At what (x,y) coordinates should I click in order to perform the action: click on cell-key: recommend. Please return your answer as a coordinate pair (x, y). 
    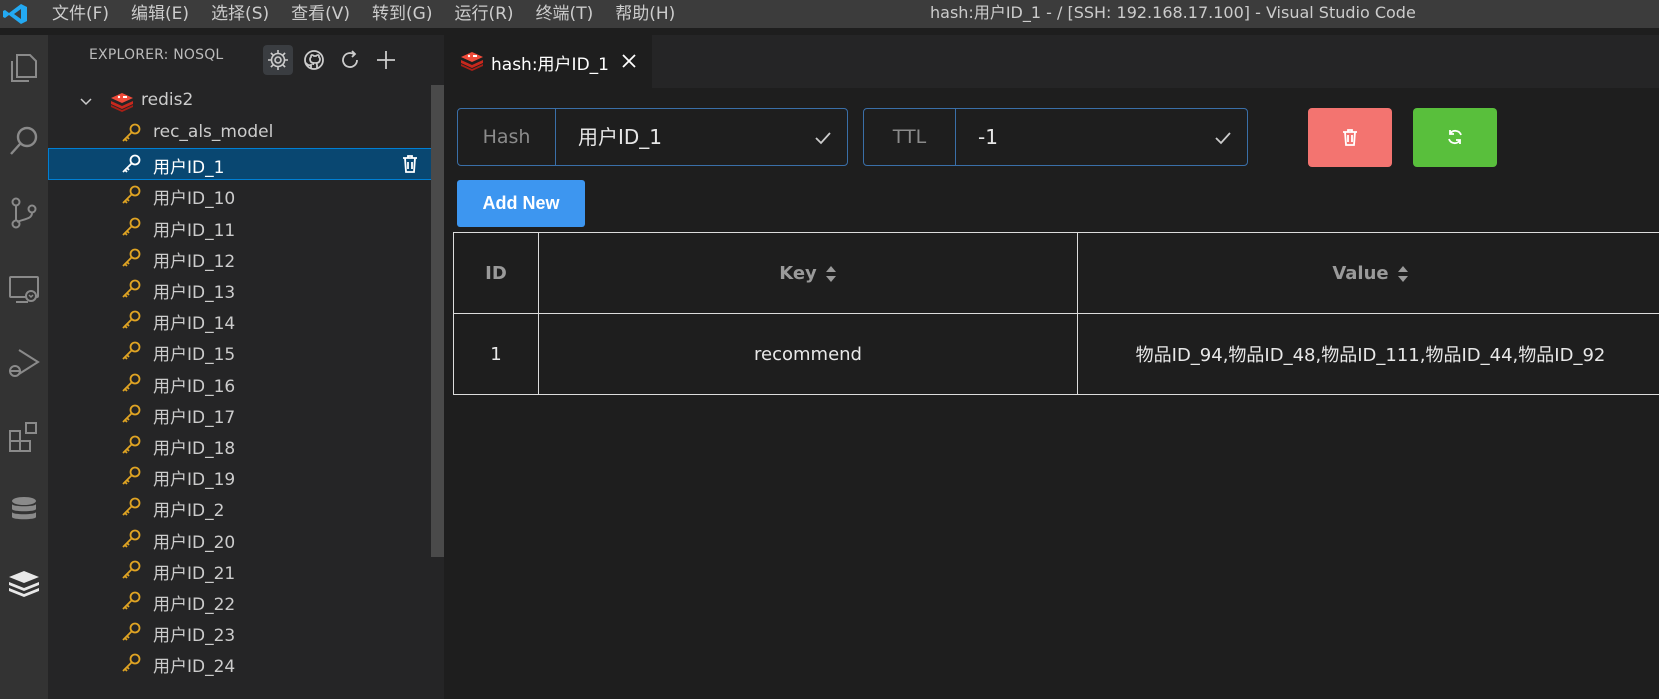
    Looking at the image, I should click on (808, 354).